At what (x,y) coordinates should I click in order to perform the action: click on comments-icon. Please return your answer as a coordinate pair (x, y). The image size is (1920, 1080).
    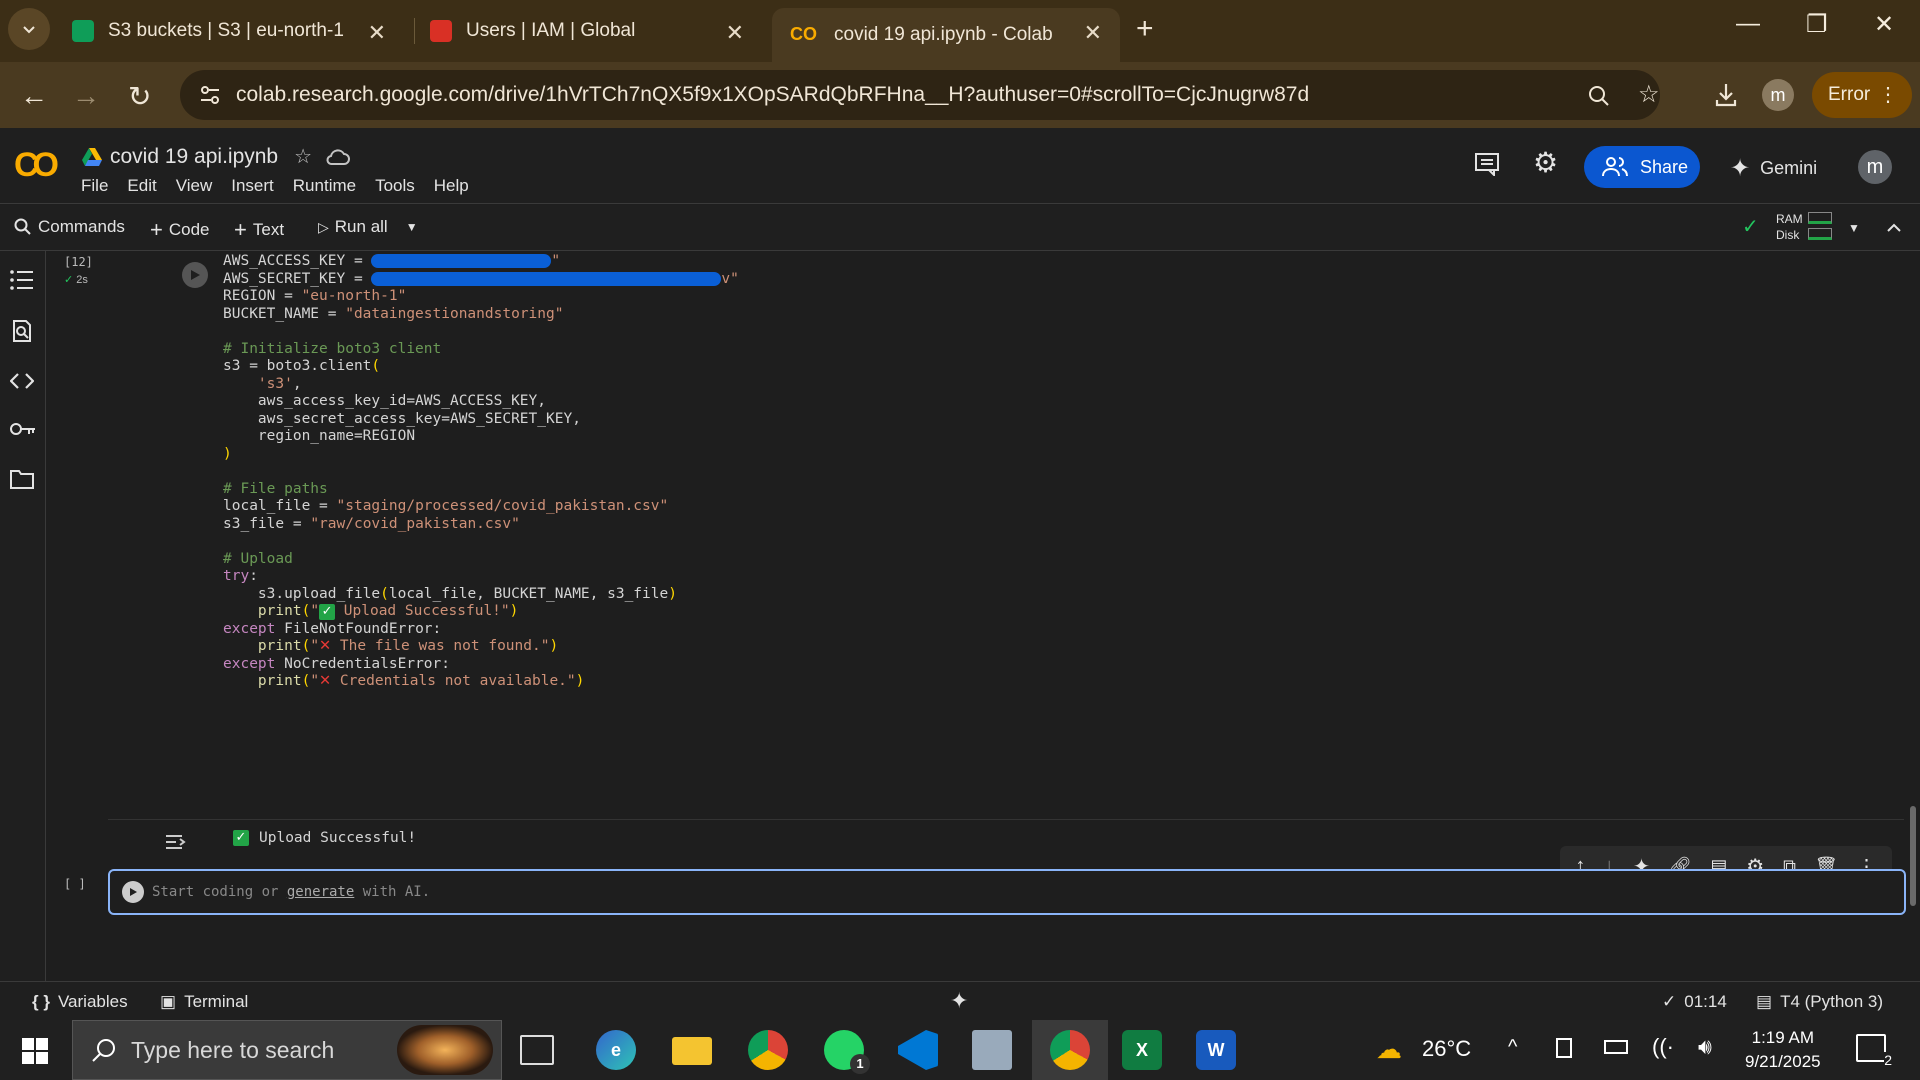
    Looking at the image, I should click on (1487, 164).